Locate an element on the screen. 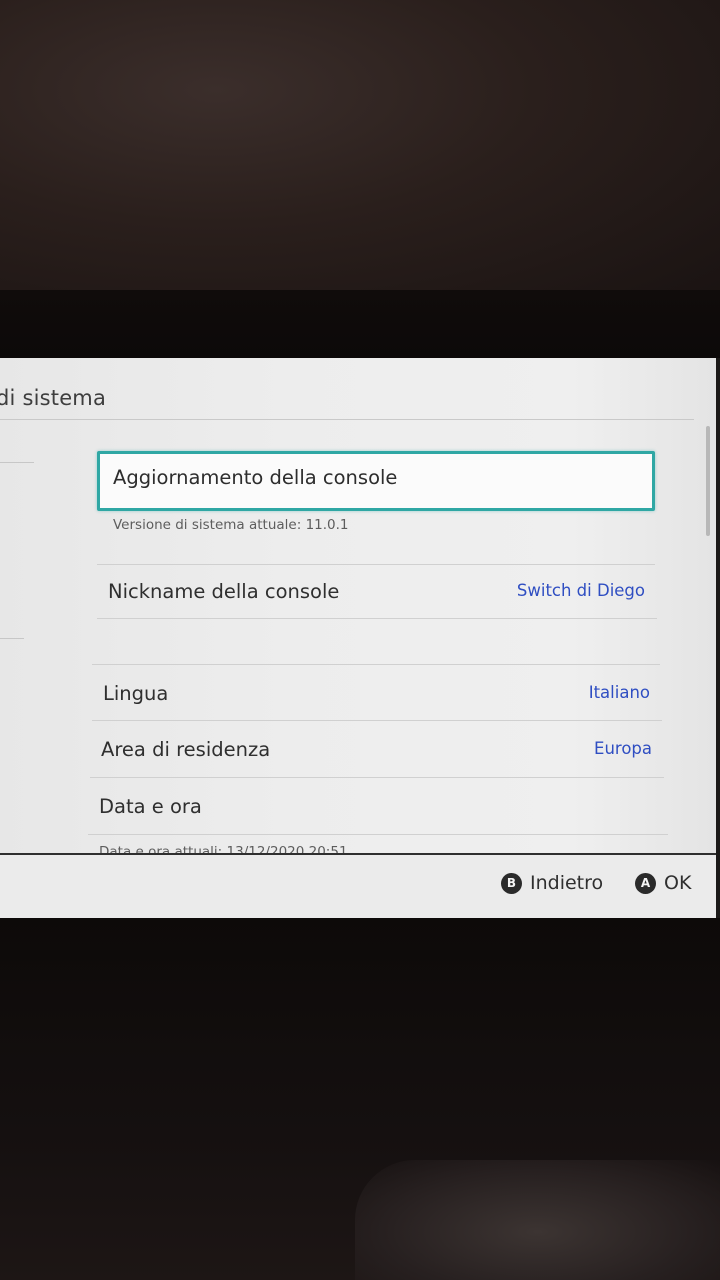  console-update-item: Aggiornamento della console is located at coordinates (376, 481).